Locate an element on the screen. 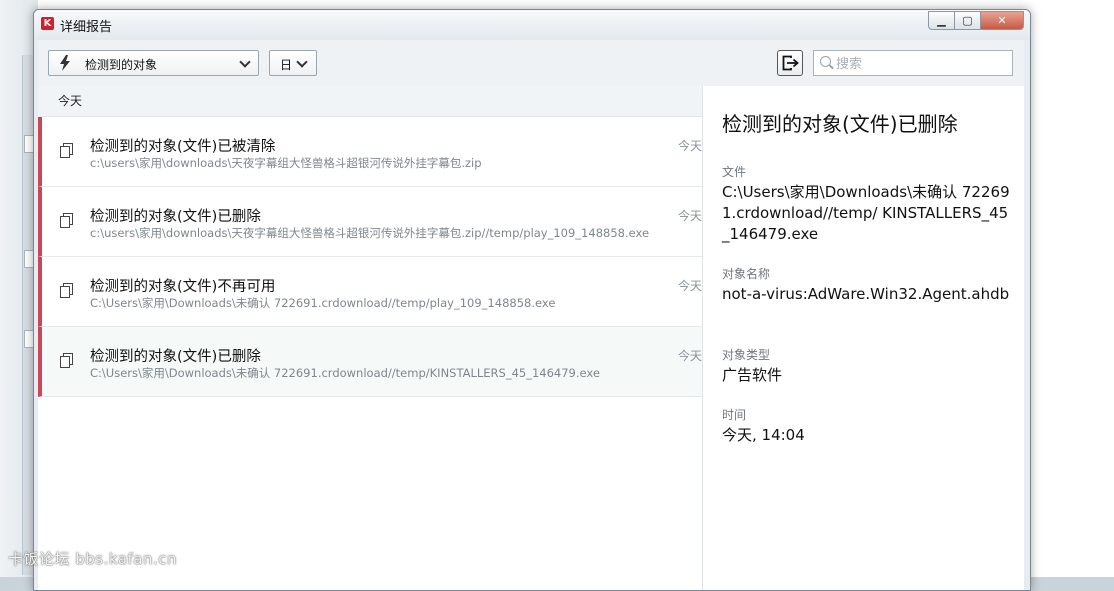 The image size is (1114, 591). title-bar: K 详细报告 ▁ ▢ ✕ is located at coordinates (532, 25).